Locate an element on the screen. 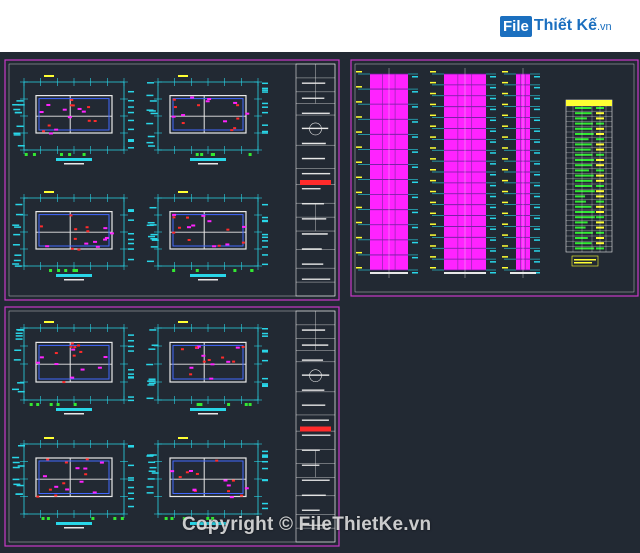 The width and height of the screenshot is (640, 553). plan-1c is located at coordinates (73, 236).